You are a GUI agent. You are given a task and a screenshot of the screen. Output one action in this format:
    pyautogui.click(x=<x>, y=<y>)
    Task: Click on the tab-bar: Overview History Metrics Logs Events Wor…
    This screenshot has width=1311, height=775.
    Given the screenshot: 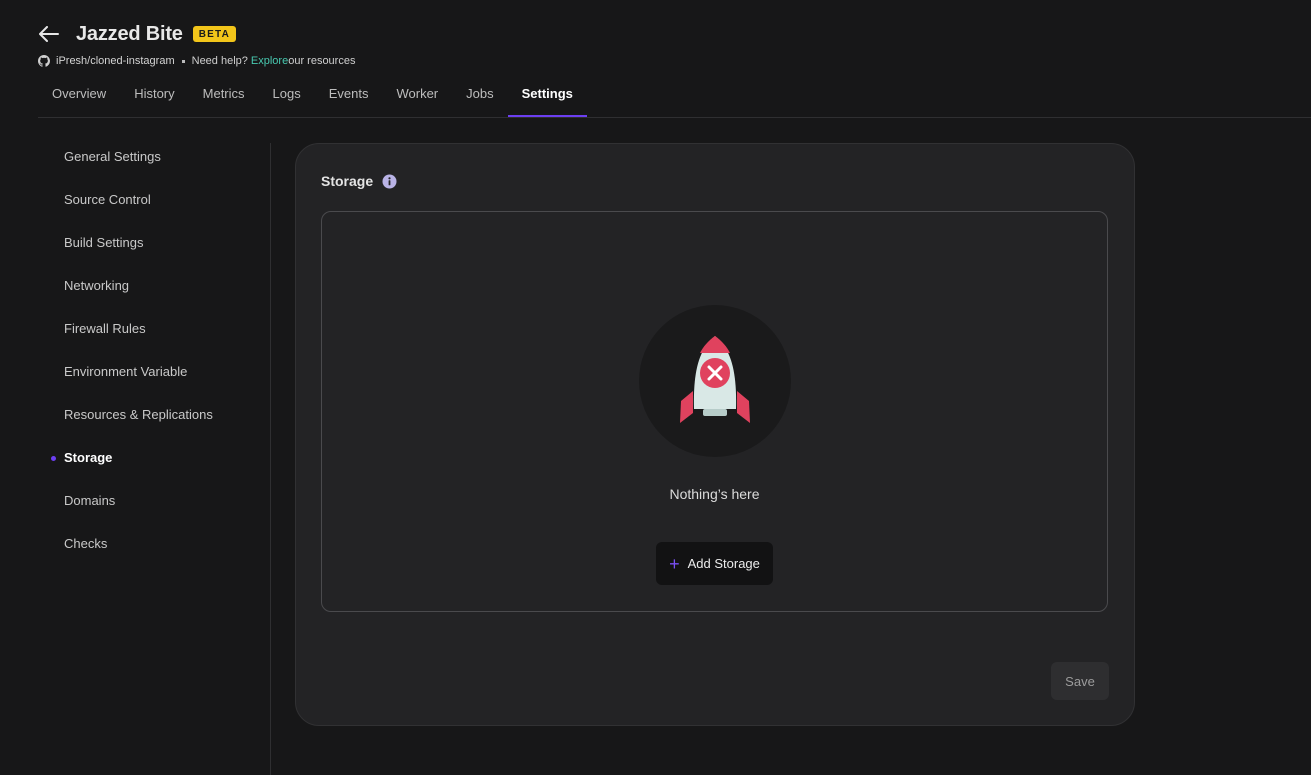 What is the action you would take?
    pyautogui.click(x=313, y=97)
    